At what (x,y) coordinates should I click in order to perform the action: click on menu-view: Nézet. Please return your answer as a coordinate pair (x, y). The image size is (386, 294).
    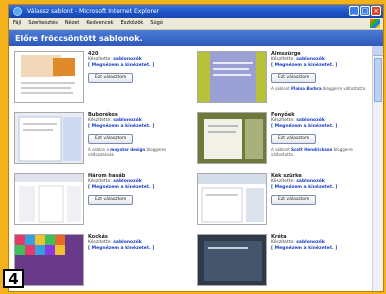
    Looking at the image, I should click on (72, 23).